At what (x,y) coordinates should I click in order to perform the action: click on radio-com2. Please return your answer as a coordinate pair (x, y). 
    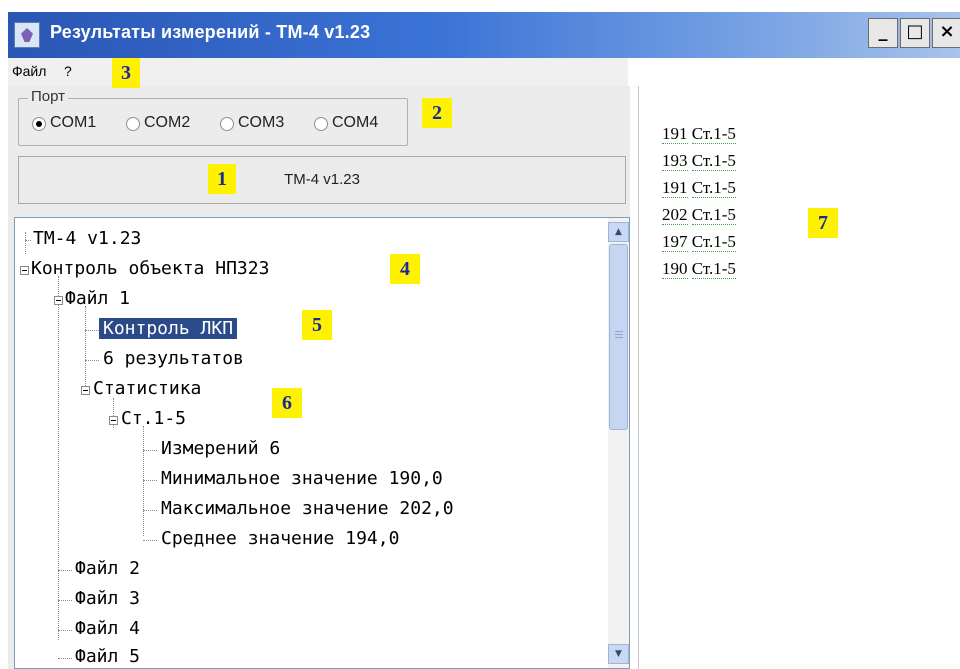
    Looking at the image, I should click on (133, 124).